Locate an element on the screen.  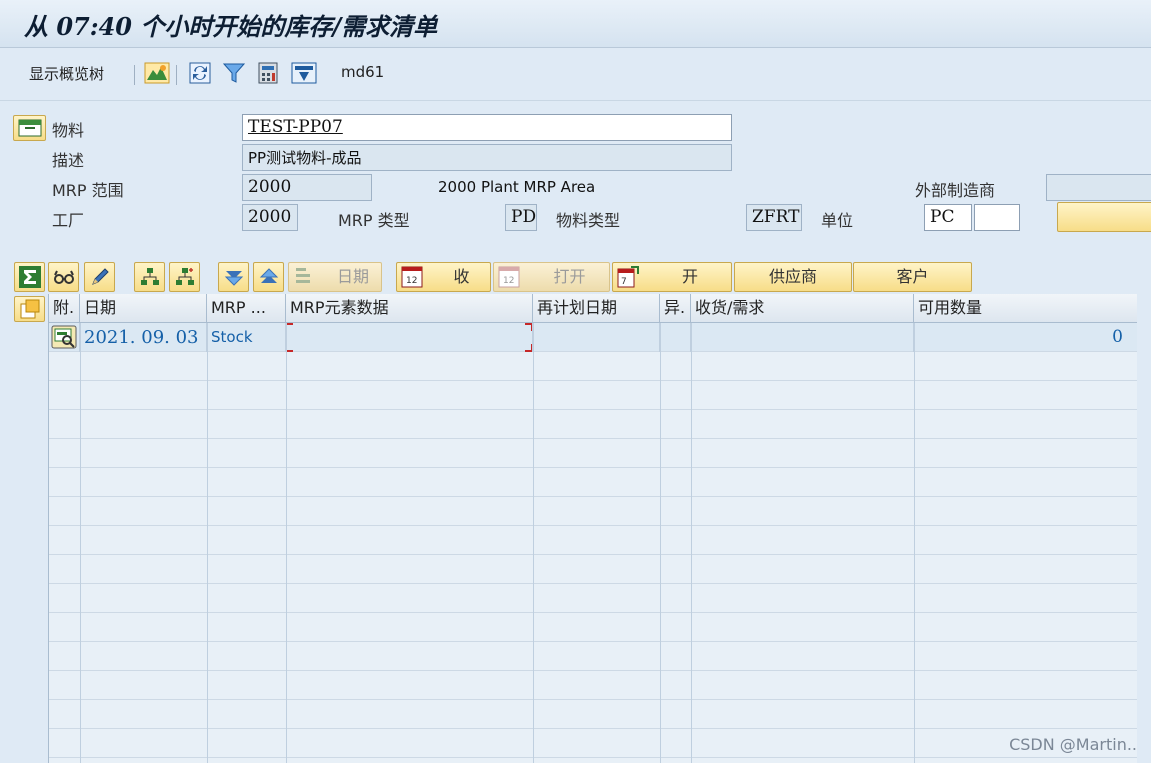
customer-button-label: 客户 is located at coordinates (912, 276).